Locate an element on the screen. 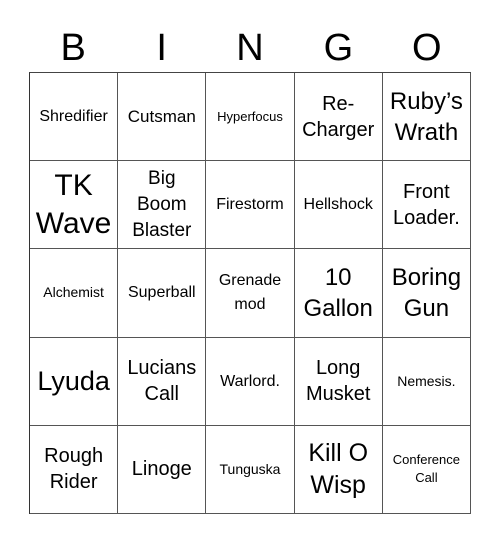 The image size is (500, 544). bingo-cell: 10 Gallon is located at coordinates (338, 293).